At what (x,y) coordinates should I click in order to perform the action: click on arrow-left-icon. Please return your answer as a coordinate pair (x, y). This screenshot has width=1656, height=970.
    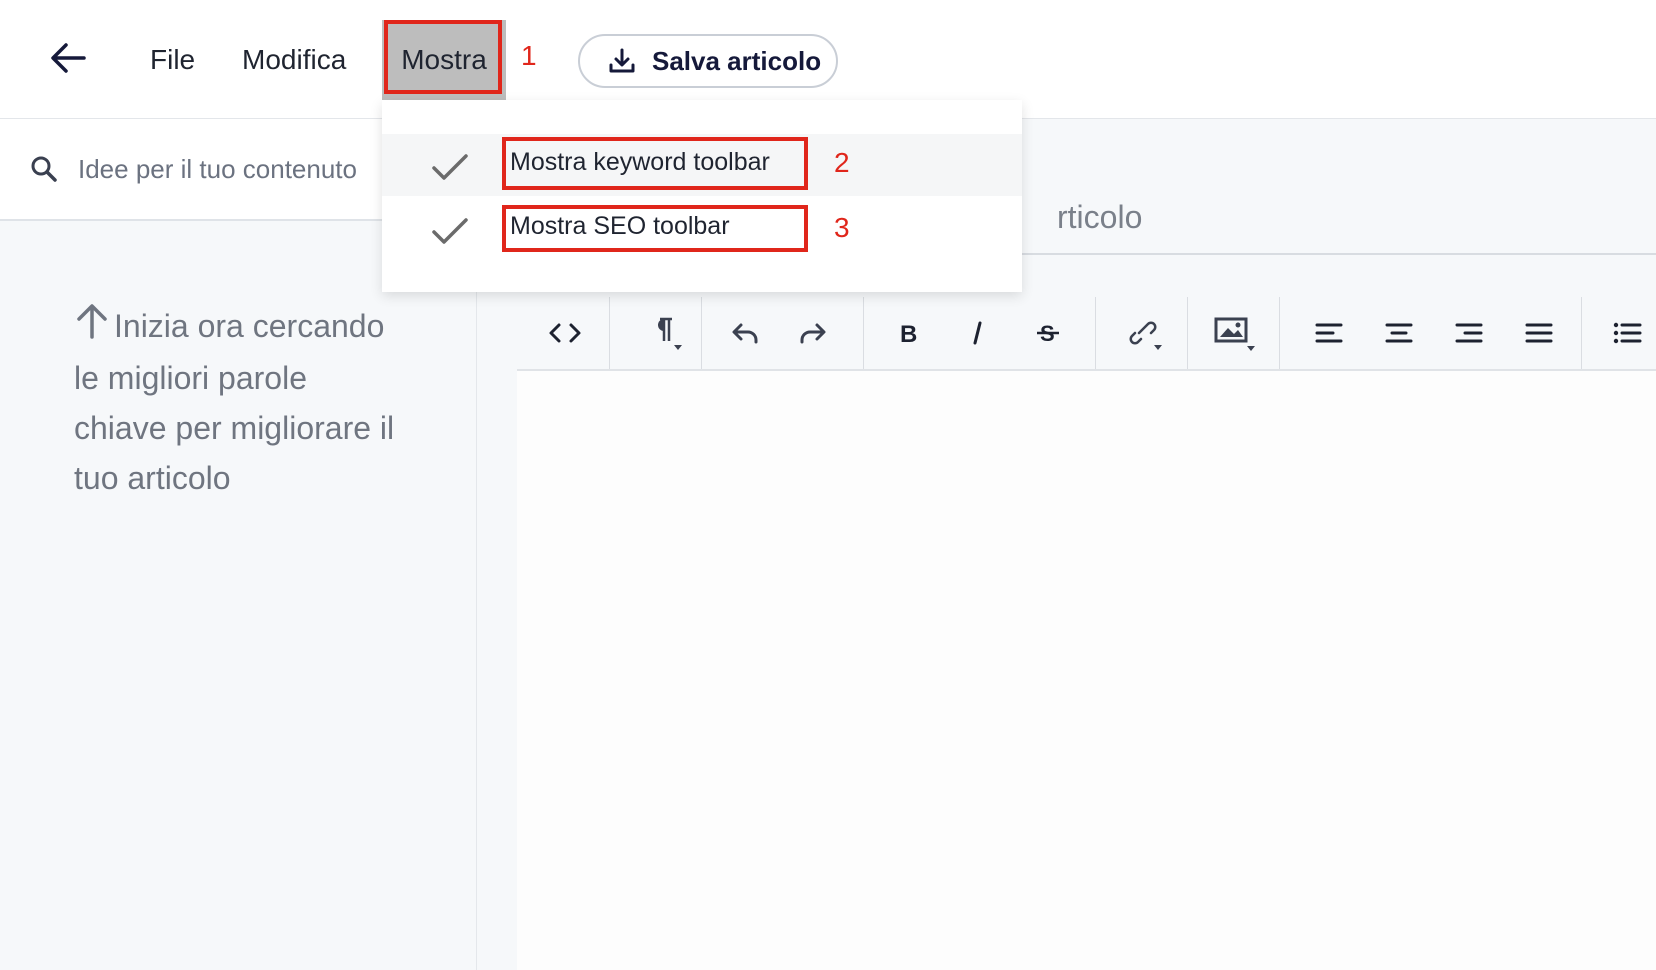
    Looking at the image, I should click on (68, 58).